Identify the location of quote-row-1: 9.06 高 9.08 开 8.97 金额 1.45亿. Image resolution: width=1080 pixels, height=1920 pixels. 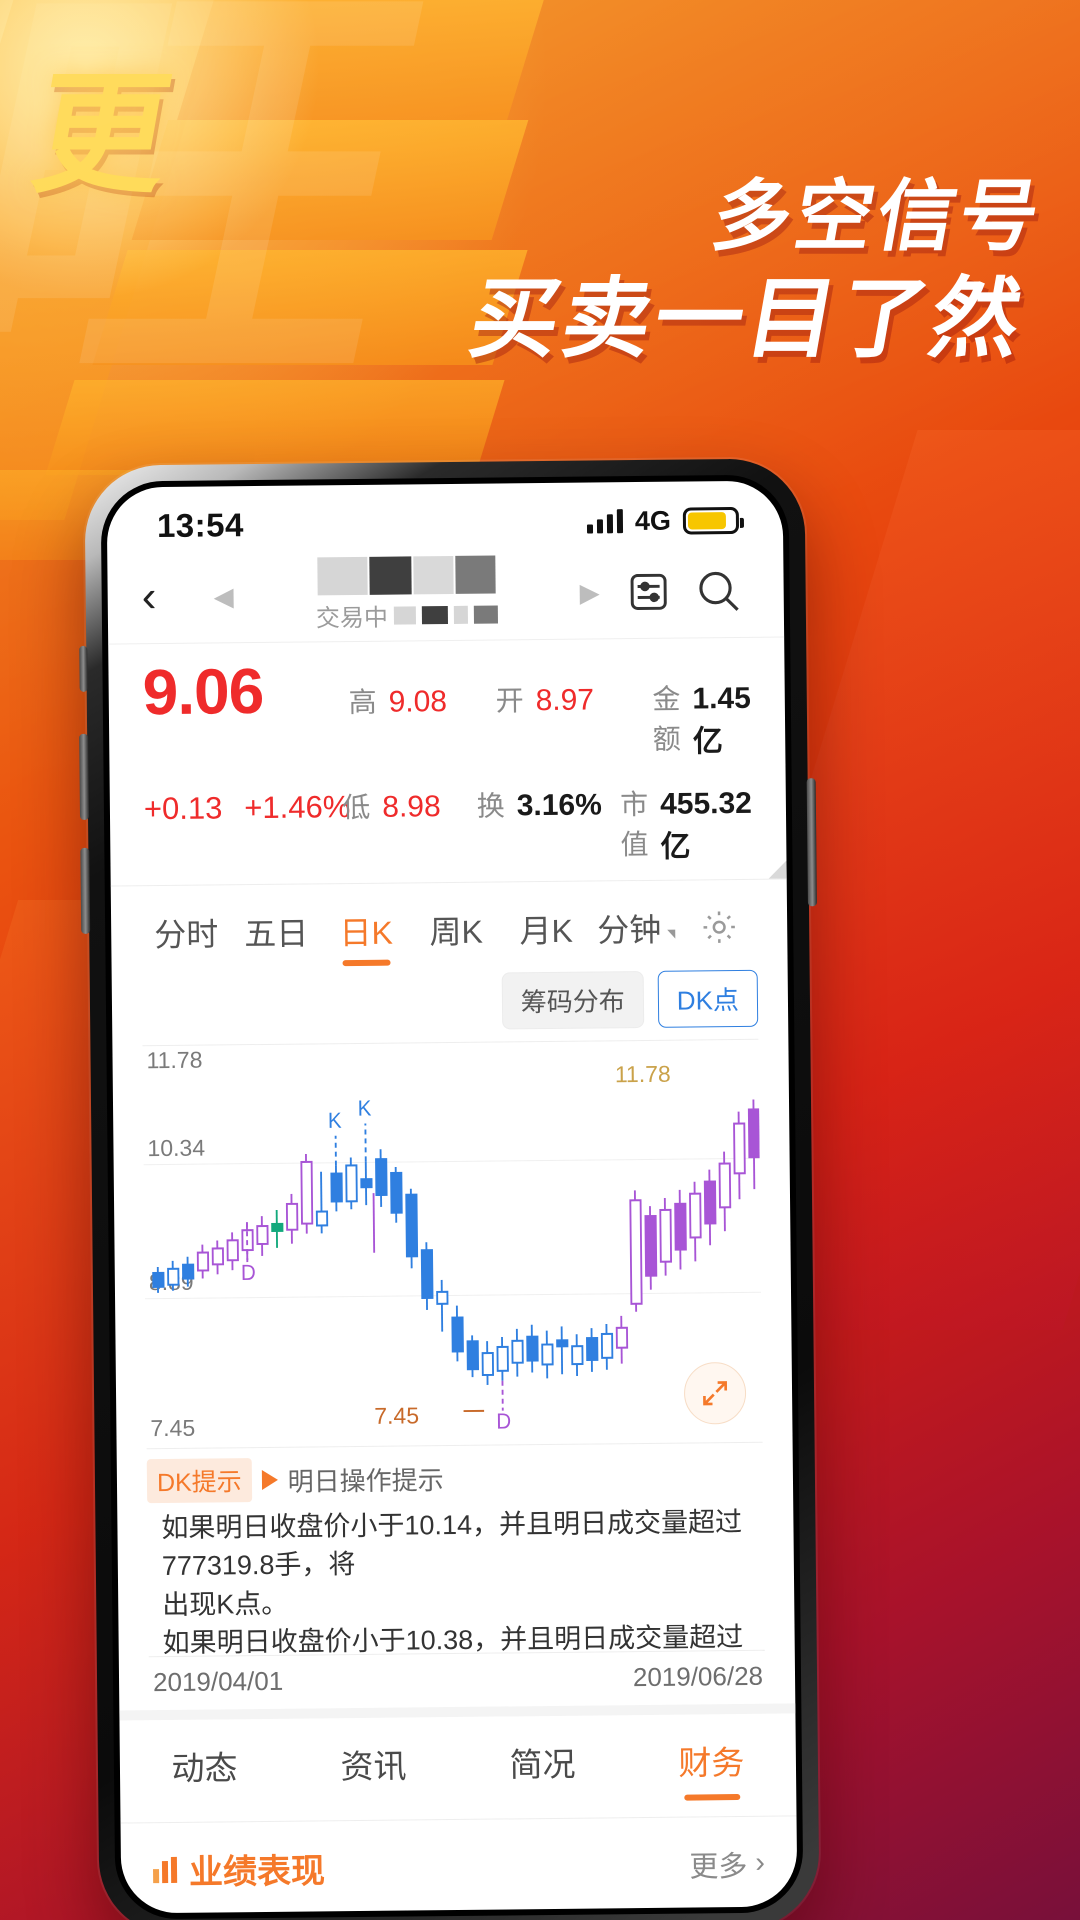
(446, 710).